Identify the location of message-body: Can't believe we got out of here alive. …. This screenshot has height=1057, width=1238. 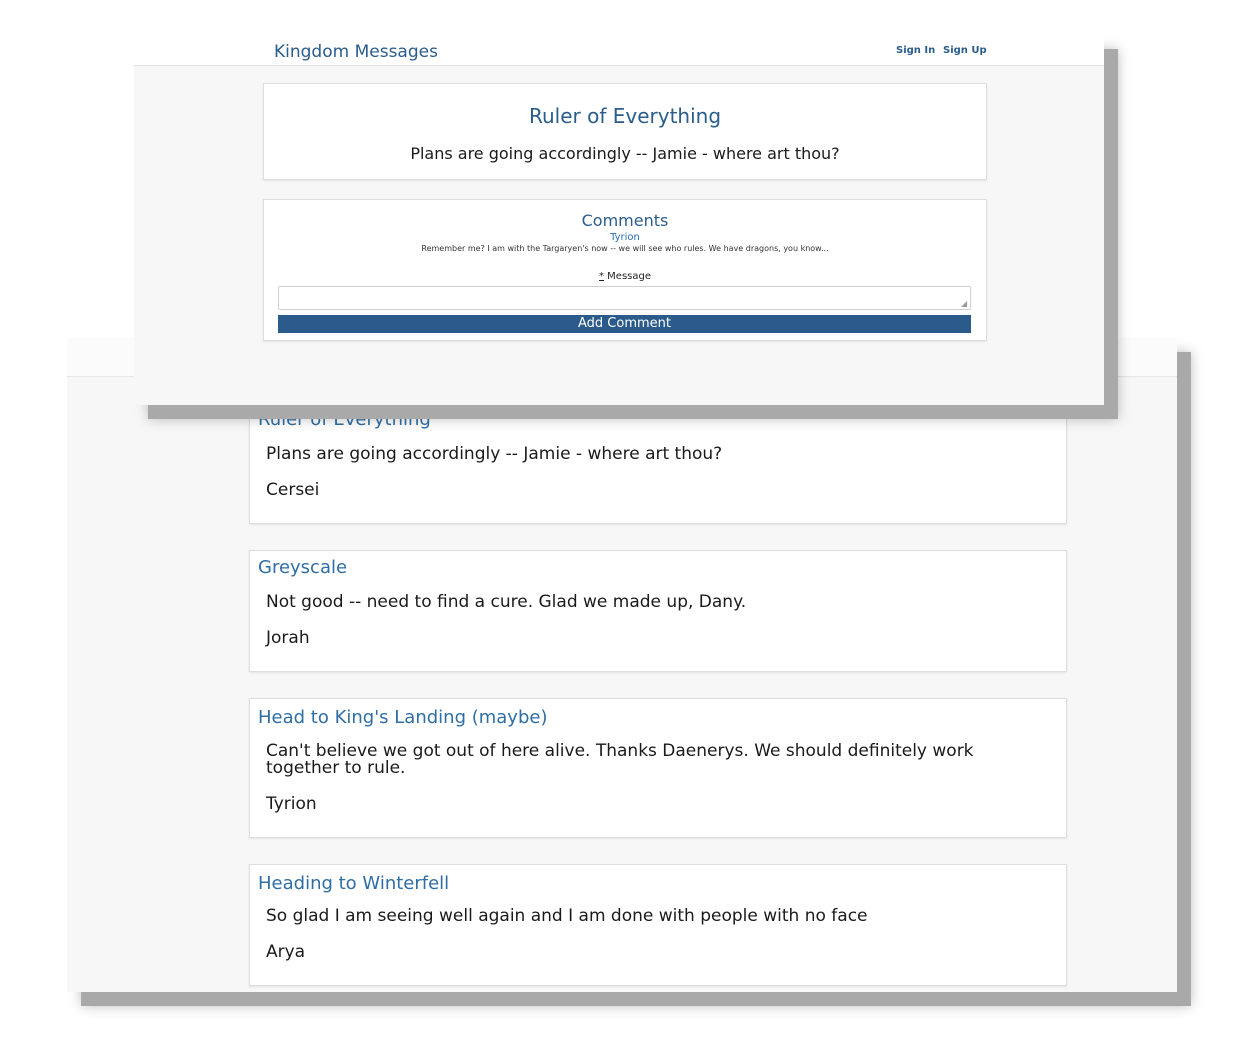
(620, 759).